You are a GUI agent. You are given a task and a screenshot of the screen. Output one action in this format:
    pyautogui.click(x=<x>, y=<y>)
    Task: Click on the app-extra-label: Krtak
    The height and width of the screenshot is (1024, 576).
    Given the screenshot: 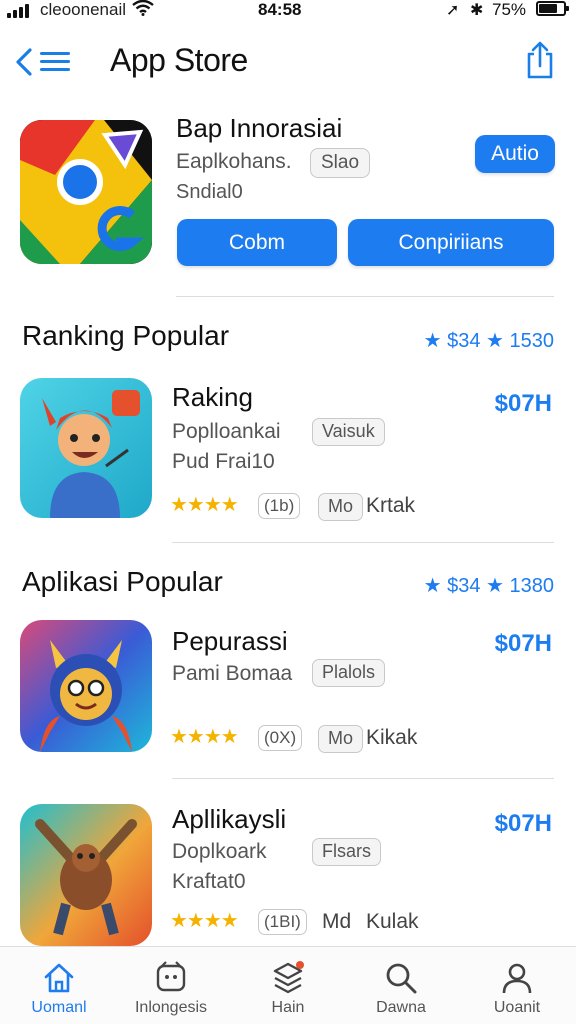 What is the action you would take?
    pyautogui.click(x=391, y=505)
    